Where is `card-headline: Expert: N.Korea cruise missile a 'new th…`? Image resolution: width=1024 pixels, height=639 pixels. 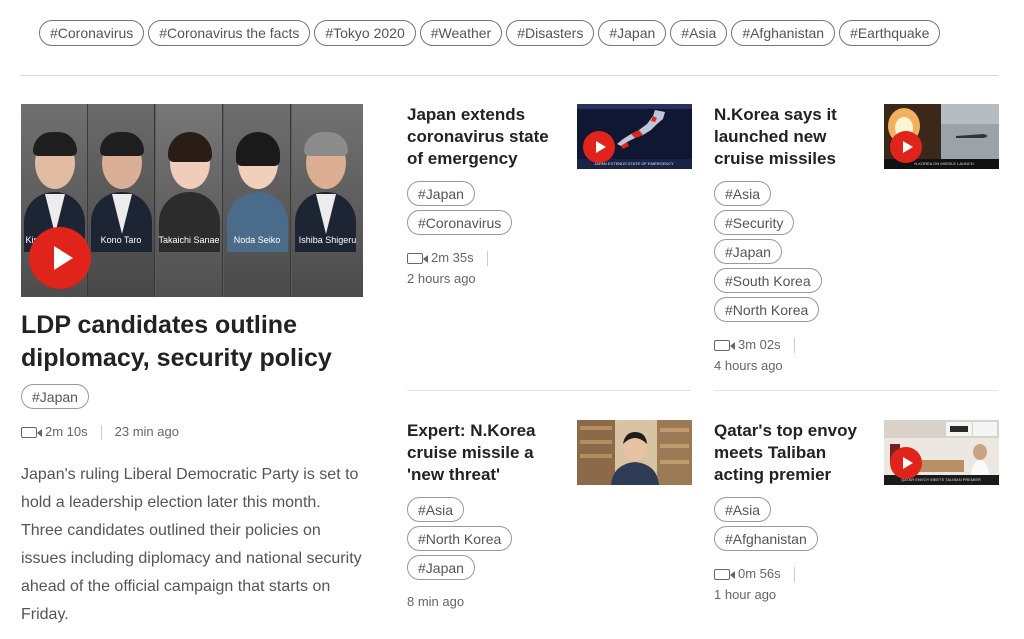 card-headline: Expert: N.Korea cruise missile a 'new th… is located at coordinates (487, 453).